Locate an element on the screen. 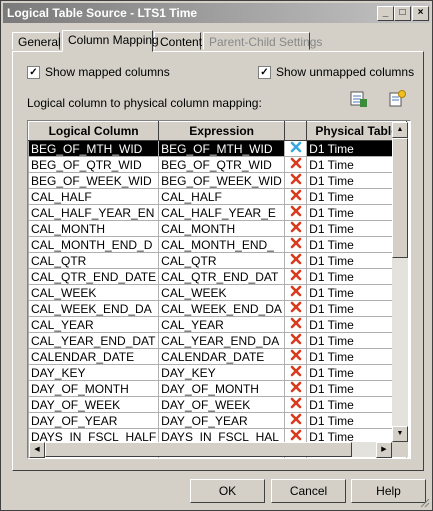  logical-column-cell: BEG_OF_MTH_WID is located at coordinates (94, 148).